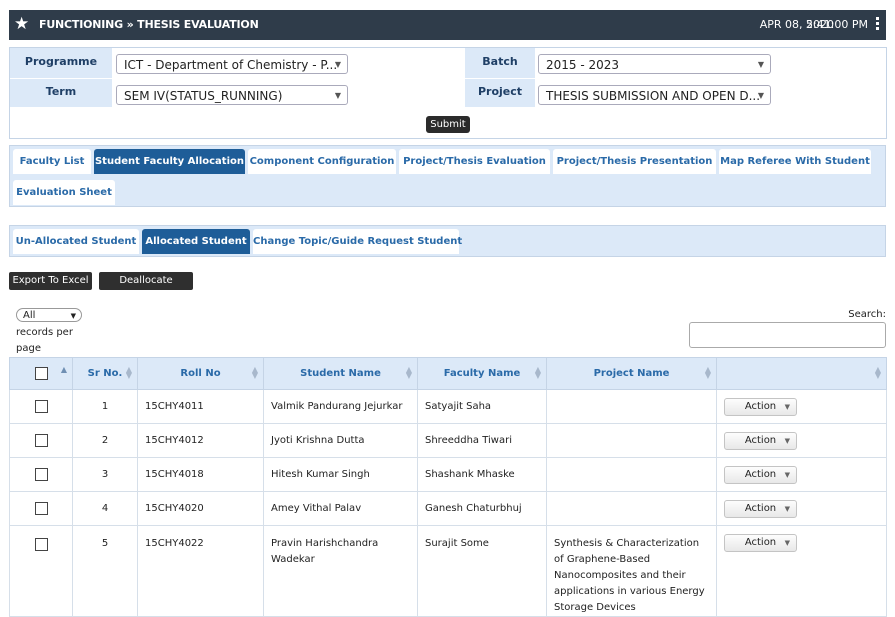  I want to click on column-header-project-name: Project Name ▲ ▼, so click(631, 373).